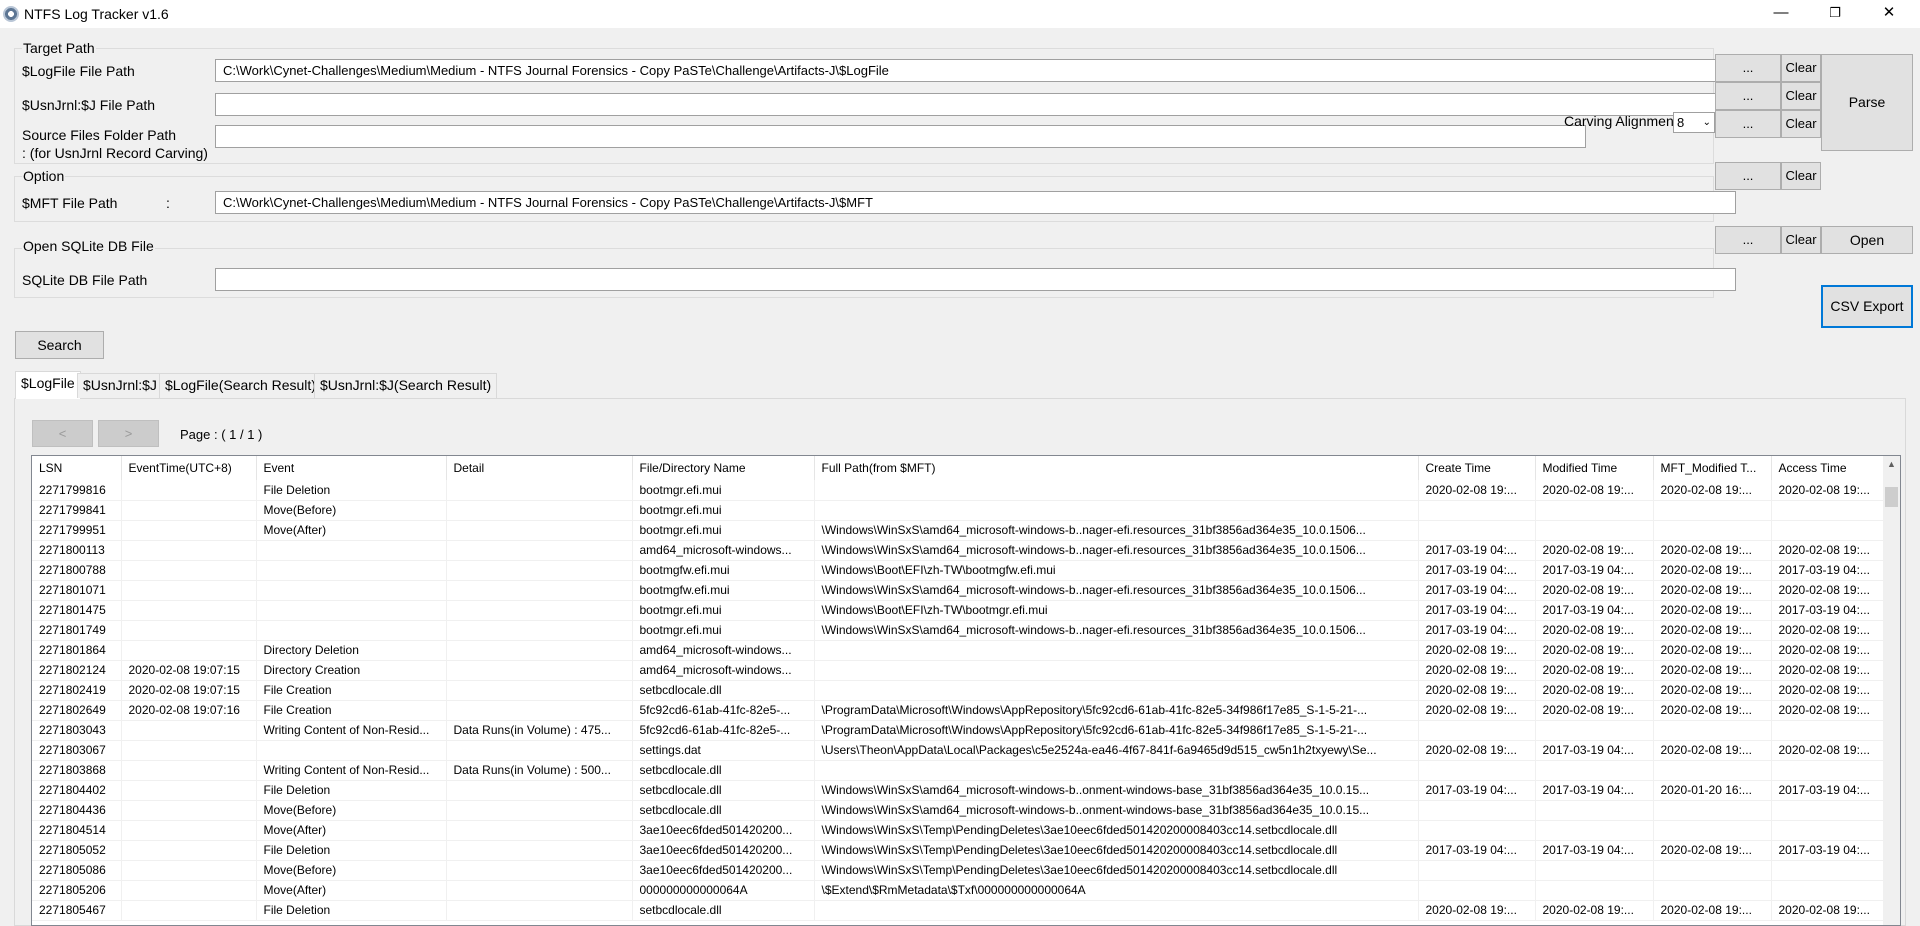 The height and width of the screenshot is (926, 1920). I want to click on logfile-clear-button: Clear, so click(1801, 68).